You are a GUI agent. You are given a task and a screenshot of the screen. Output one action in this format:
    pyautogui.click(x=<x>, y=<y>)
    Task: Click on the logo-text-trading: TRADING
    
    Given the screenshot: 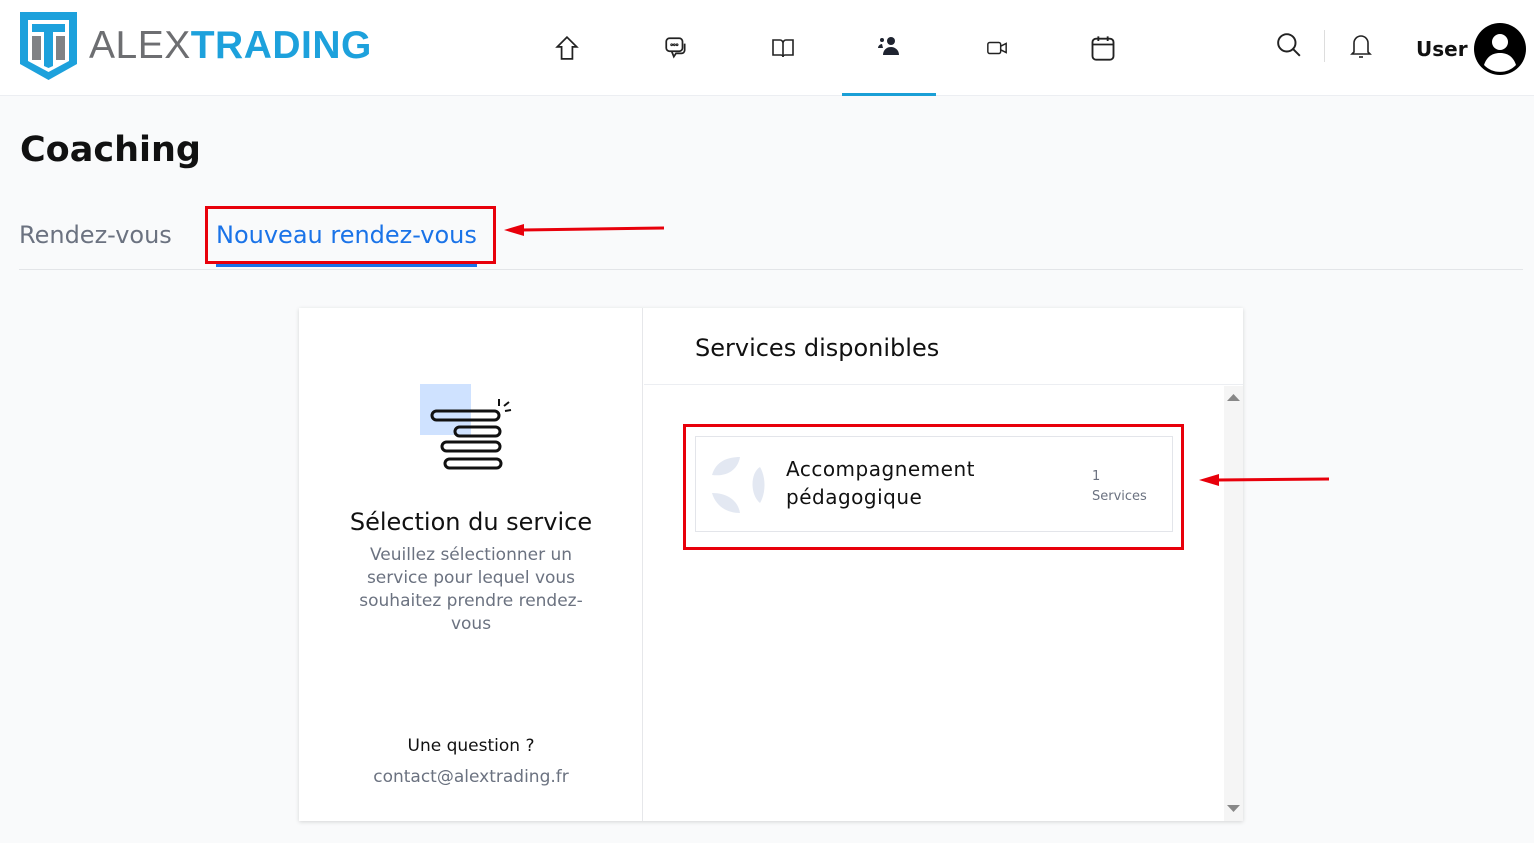 What is the action you would take?
    pyautogui.click(x=281, y=45)
    